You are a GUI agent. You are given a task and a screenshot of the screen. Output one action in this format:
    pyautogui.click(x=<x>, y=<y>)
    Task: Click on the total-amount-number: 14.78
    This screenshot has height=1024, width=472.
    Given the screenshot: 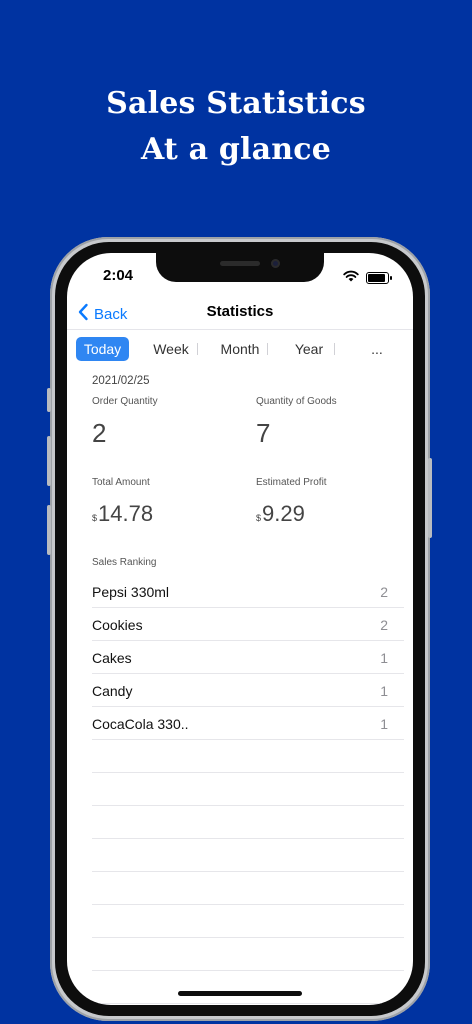 What is the action you would take?
    pyautogui.click(x=126, y=513)
    